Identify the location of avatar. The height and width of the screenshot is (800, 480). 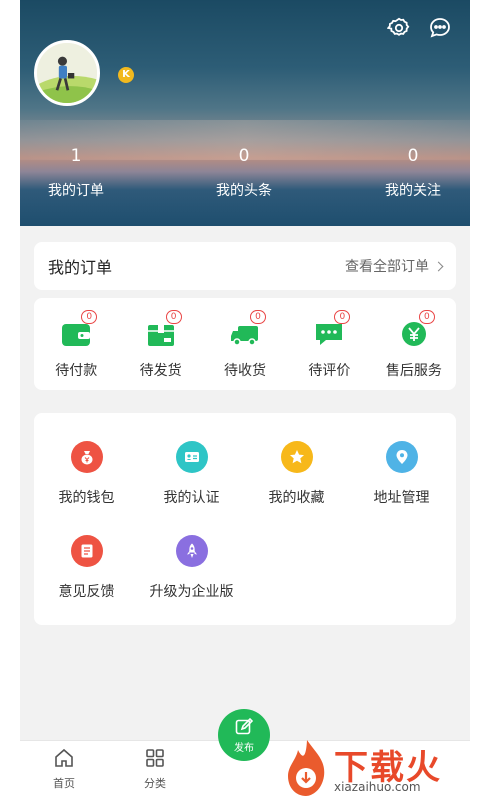
(67, 73).